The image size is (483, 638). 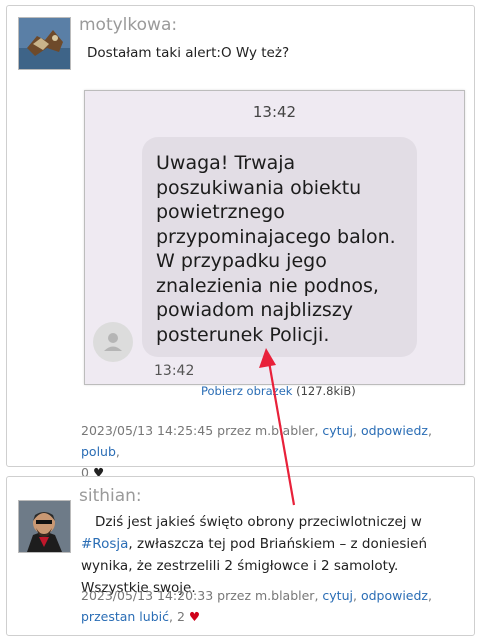 I want to click on like-link: polub, so click(x=98, y=451).